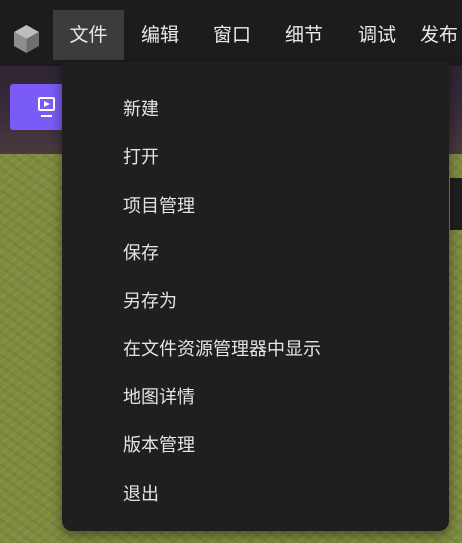  Describe the element at coordinates (141, 254) in the screenshot. I see `file-menu-save: 保存` at that location.